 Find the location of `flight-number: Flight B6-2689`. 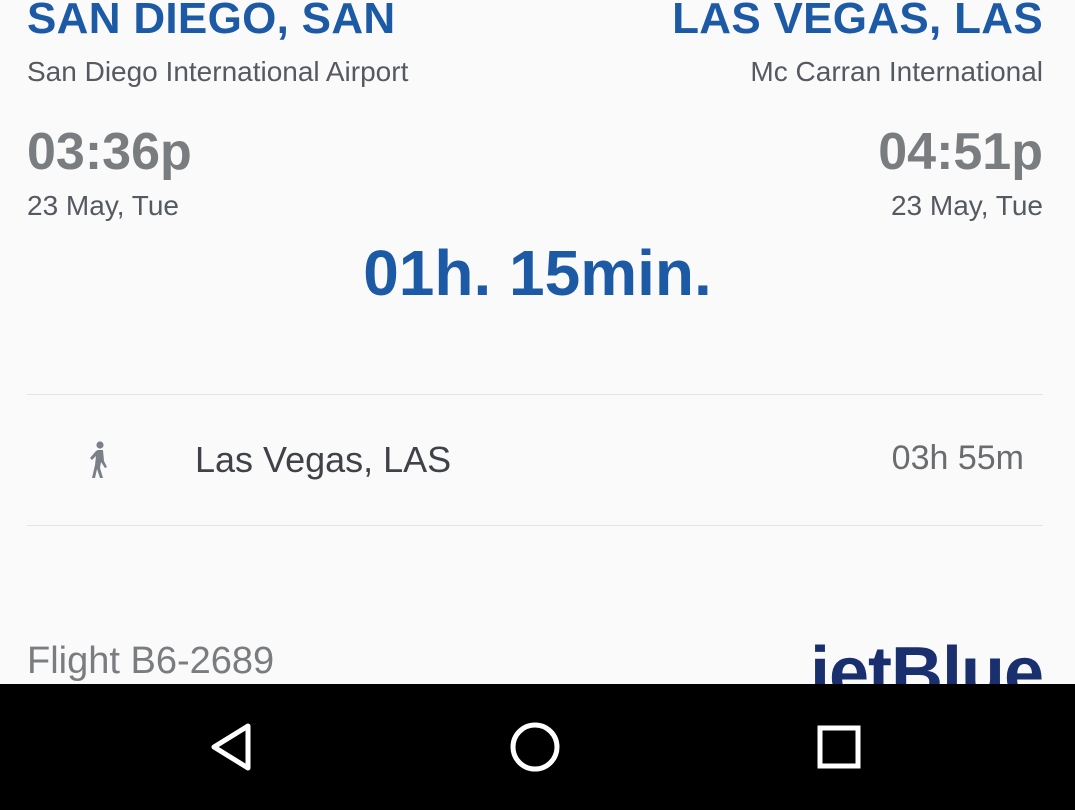

flight-number: Flight B6-2689 is located at coordinates (151, 661).